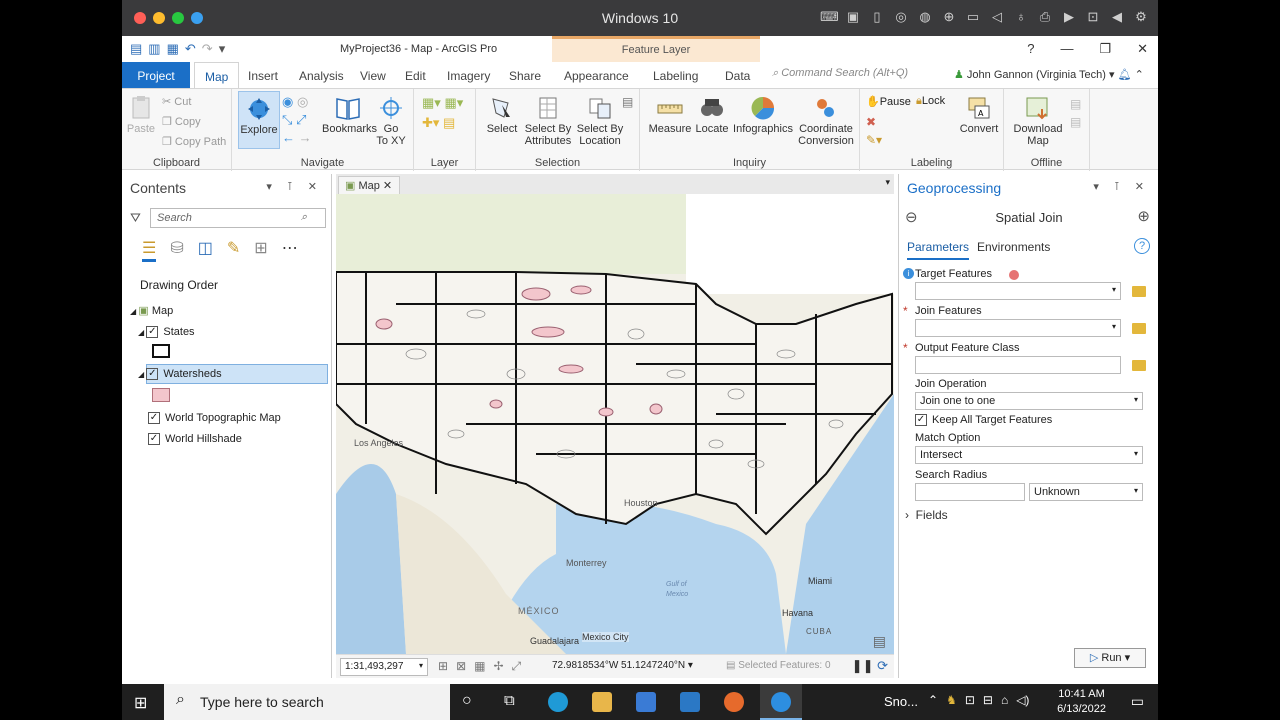  What do you see at coordinates (136, 49) in the screenshot?
I see `new-project-icon: ▤` at bounding box center [136, 49].